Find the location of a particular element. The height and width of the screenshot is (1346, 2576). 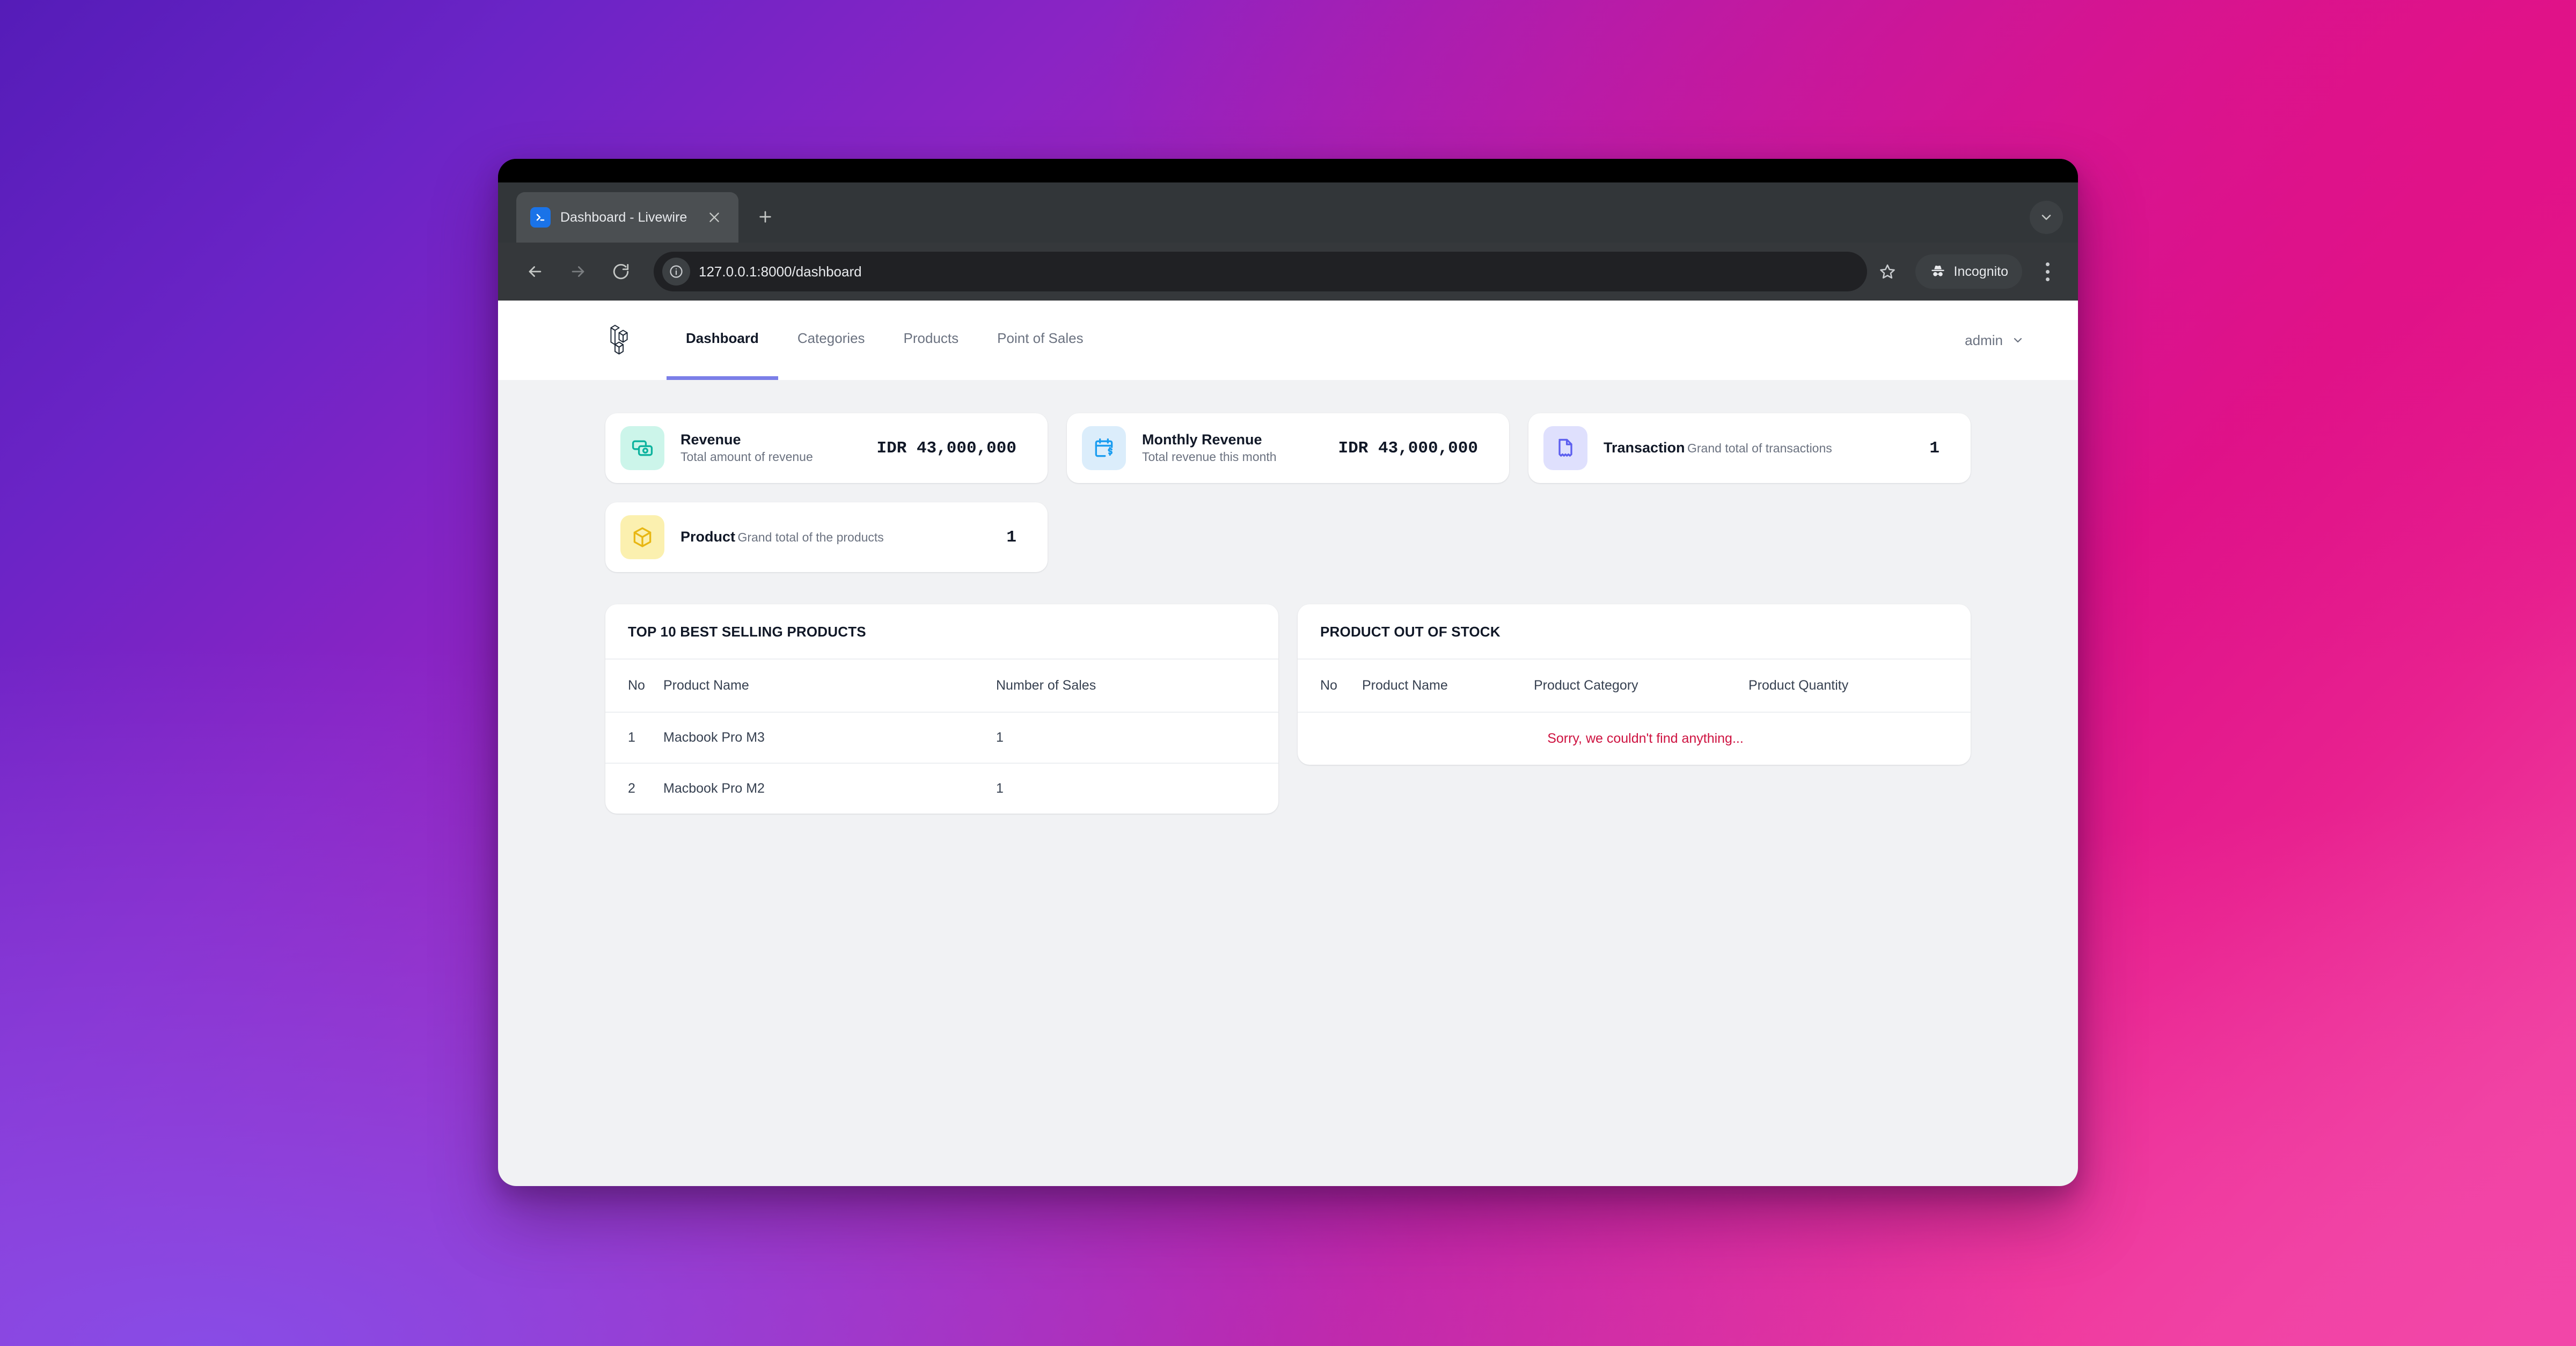

tab-strip-right-controls is located at coordinates (2046, 218).